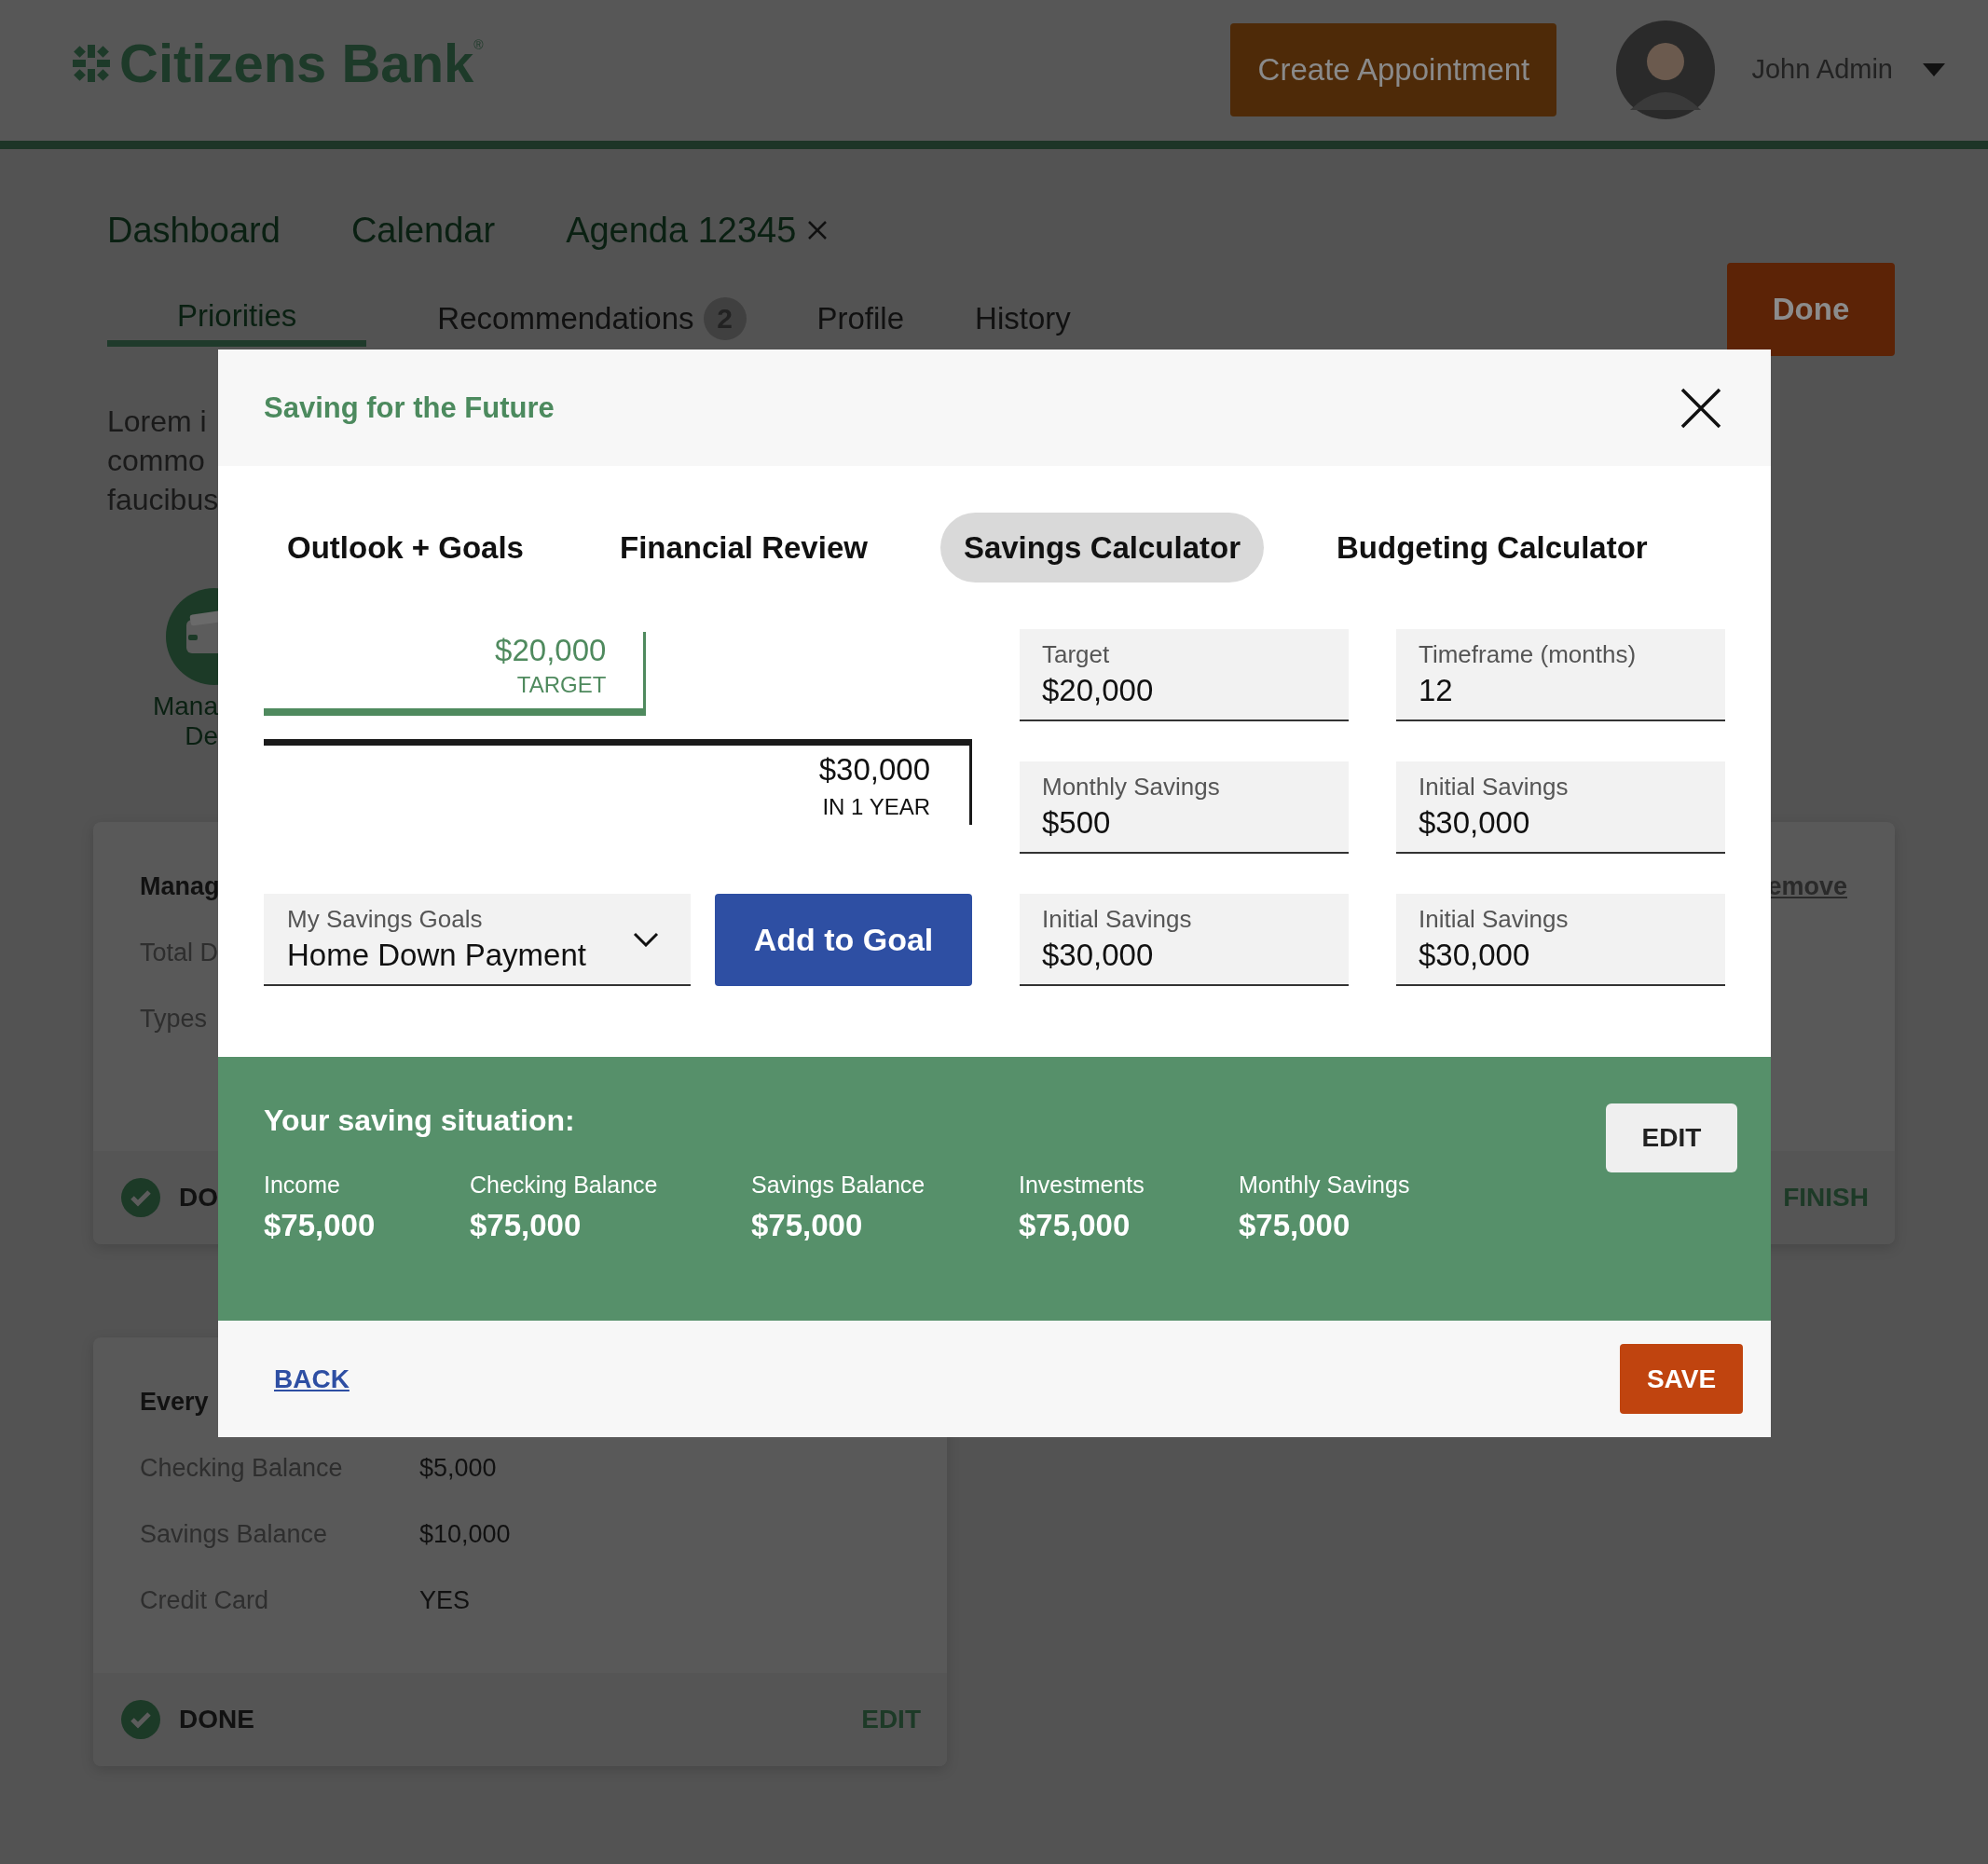  Describe the element at coordinates (301, 63) in the screenshot. I see `logo-text: Citizens Bank$^{®}$` at that location.